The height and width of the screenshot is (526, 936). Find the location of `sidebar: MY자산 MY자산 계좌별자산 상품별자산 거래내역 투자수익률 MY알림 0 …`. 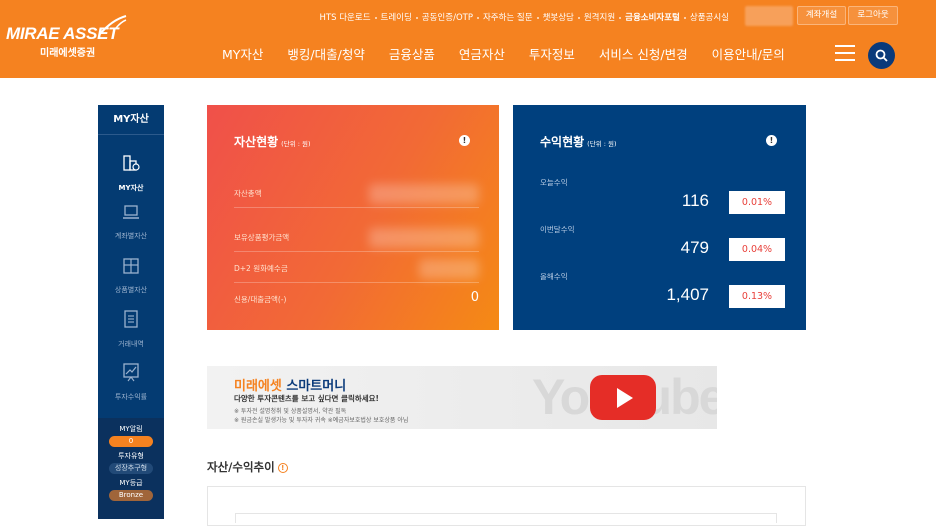

sidebar: MY자산 MY자산 계좌별자산 상품별자산 거래내역 투자수익률 MY알림 0 … is located at coordinates (131, 312).